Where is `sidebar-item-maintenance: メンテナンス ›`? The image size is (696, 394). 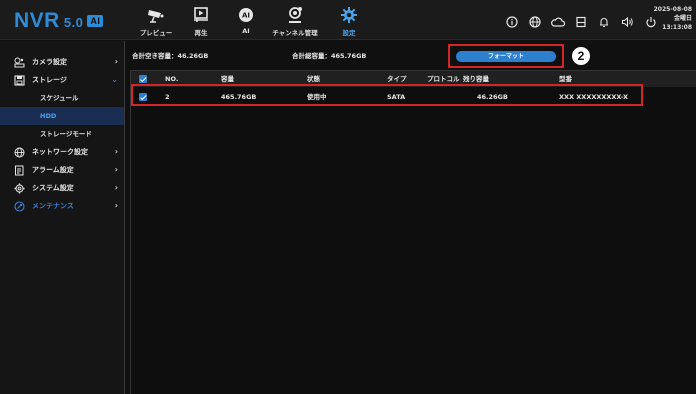 sidebar-item-maintenance: メンテナンス › is located at coordinates (62, 206).